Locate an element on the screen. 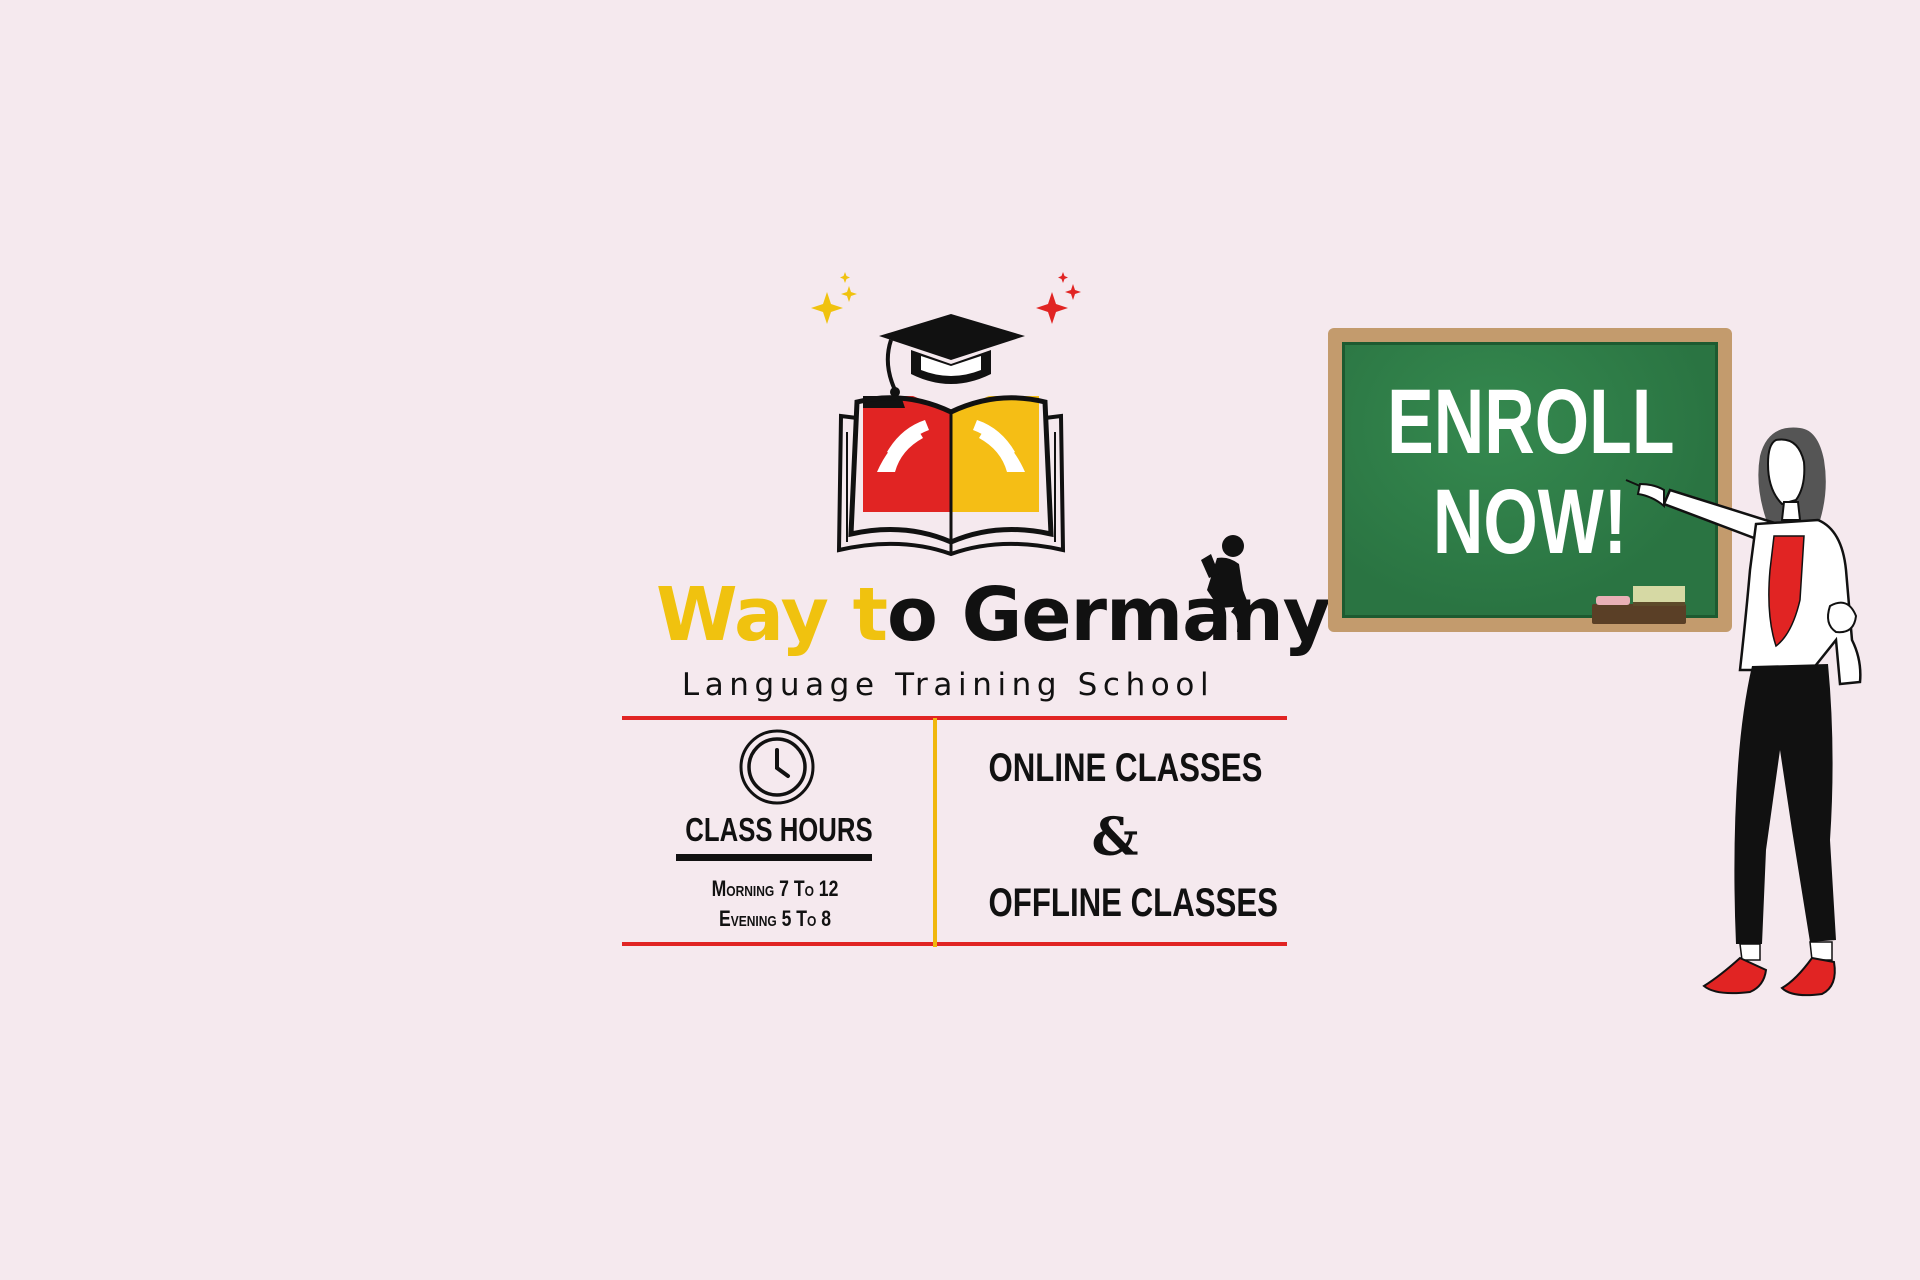 This screenshot has width=1920, height=1280. morning-hours: Morning 7 To 12 is located at coordinates (775, 888).